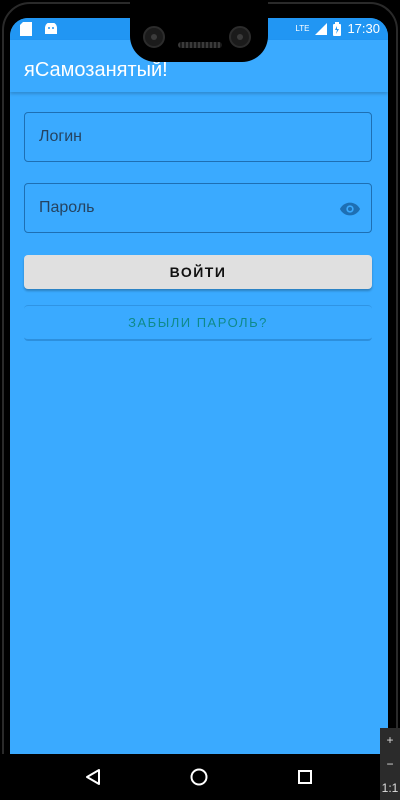  I want to click on signal-icon, so click(321, 28).